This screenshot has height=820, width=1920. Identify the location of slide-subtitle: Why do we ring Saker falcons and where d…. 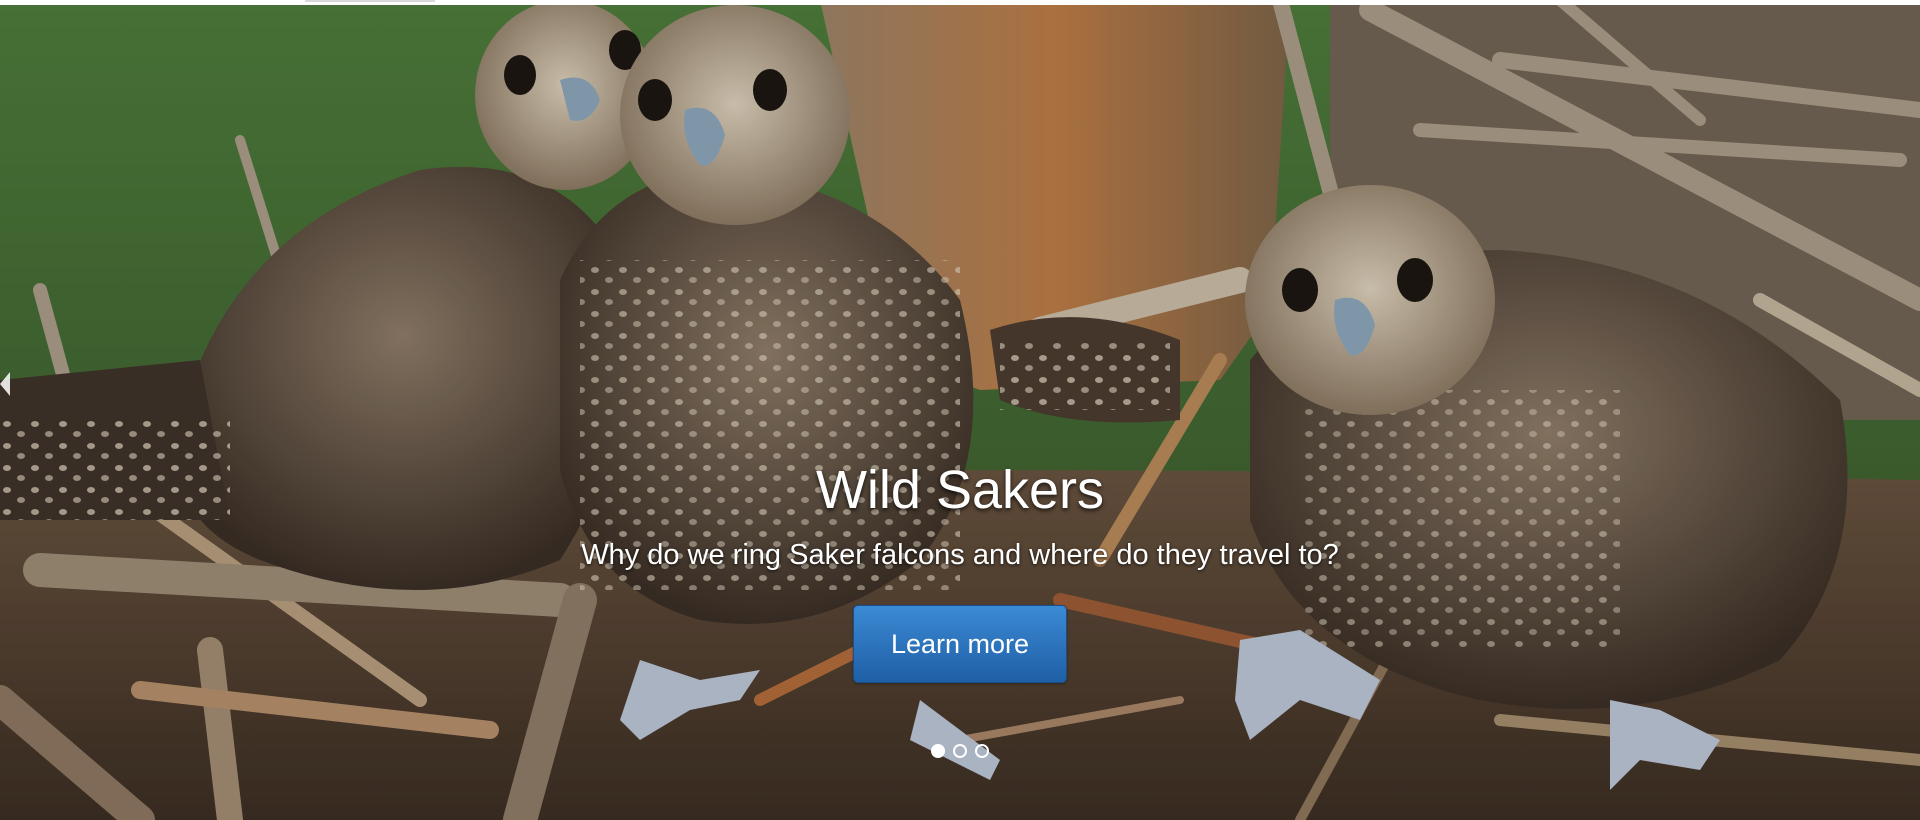
(960, 555).